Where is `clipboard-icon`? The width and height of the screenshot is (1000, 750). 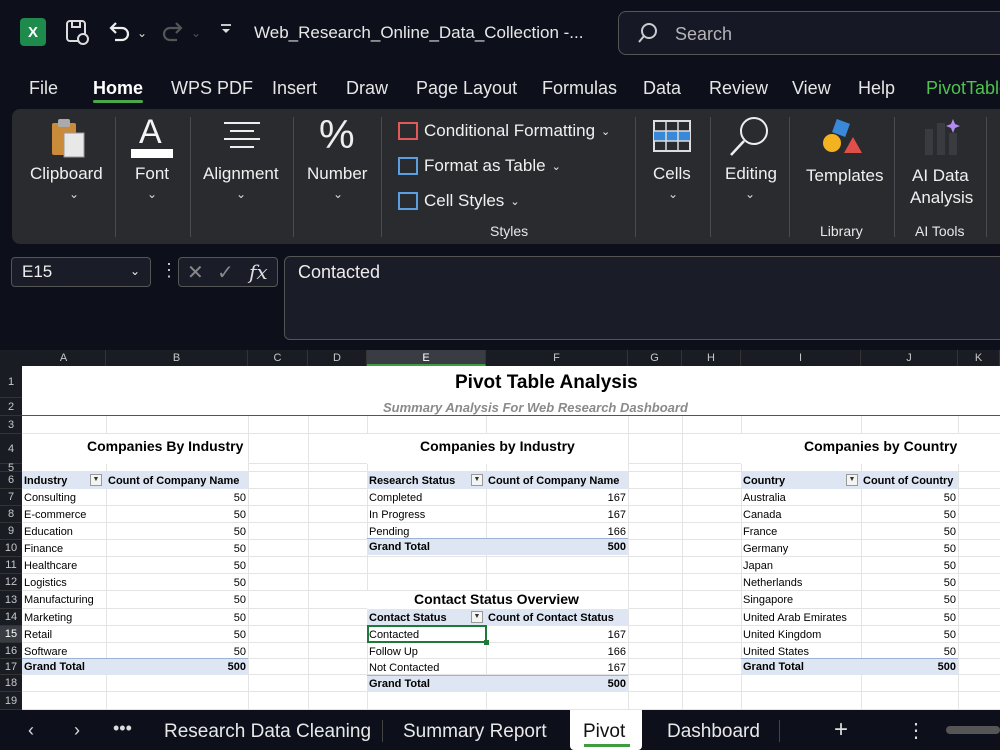
clipboard-icon is located at coordinates (68, 141).